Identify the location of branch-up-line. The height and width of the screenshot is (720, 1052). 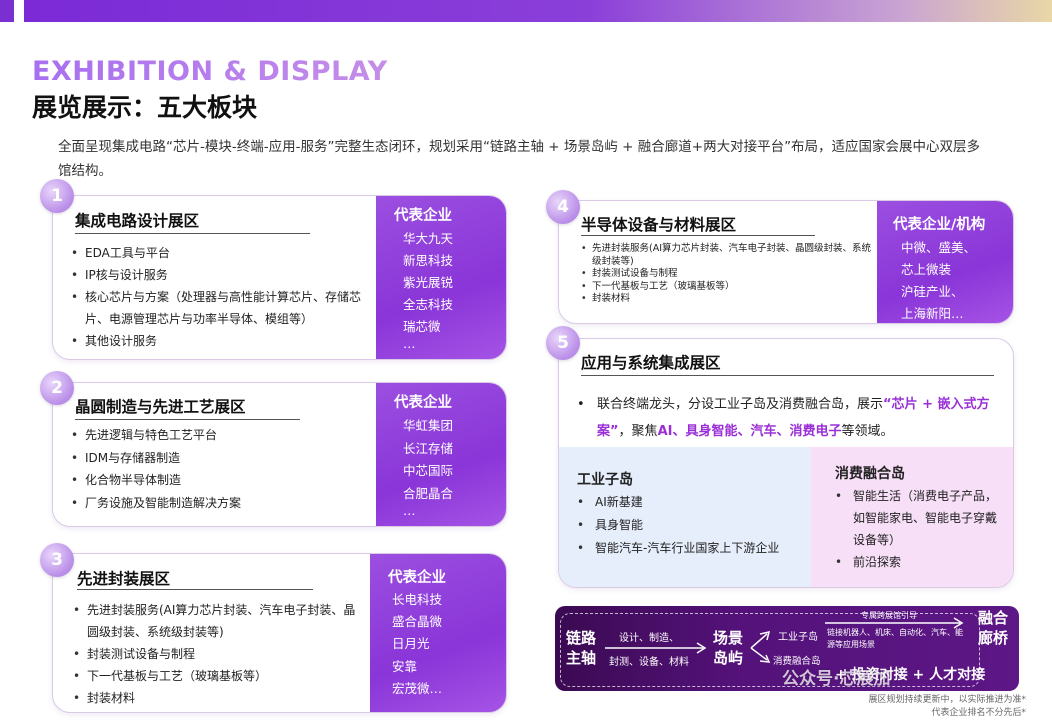
(759, 641).